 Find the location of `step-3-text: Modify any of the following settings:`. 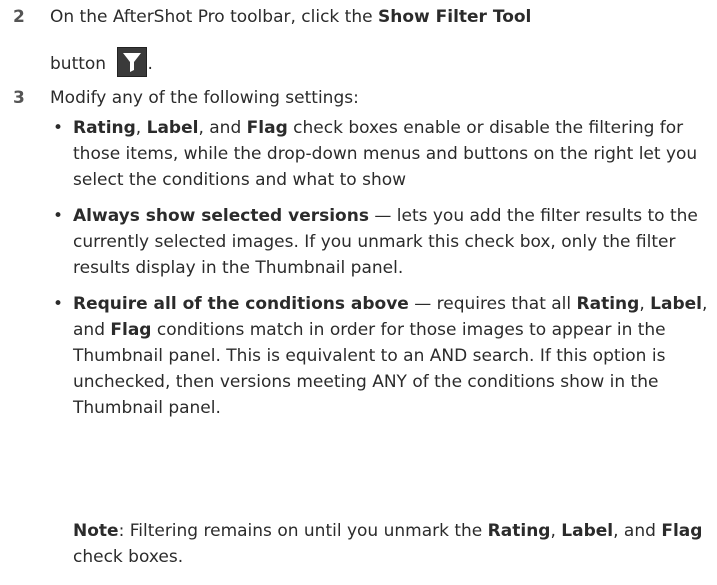

step-3-text: Modify any of the following settings: is located at coordinates (204, 98).